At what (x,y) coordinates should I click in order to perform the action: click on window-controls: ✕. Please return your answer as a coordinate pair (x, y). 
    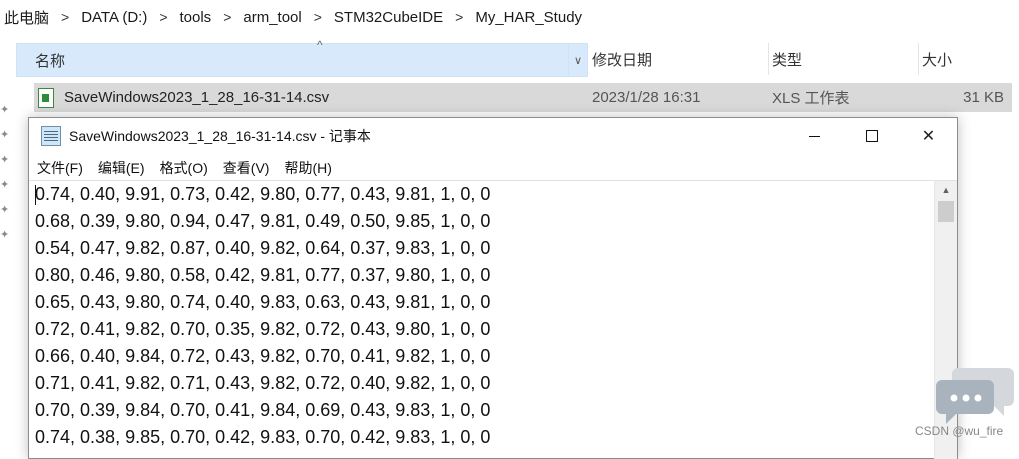
    Looking at the image, I should click on (871, 136).